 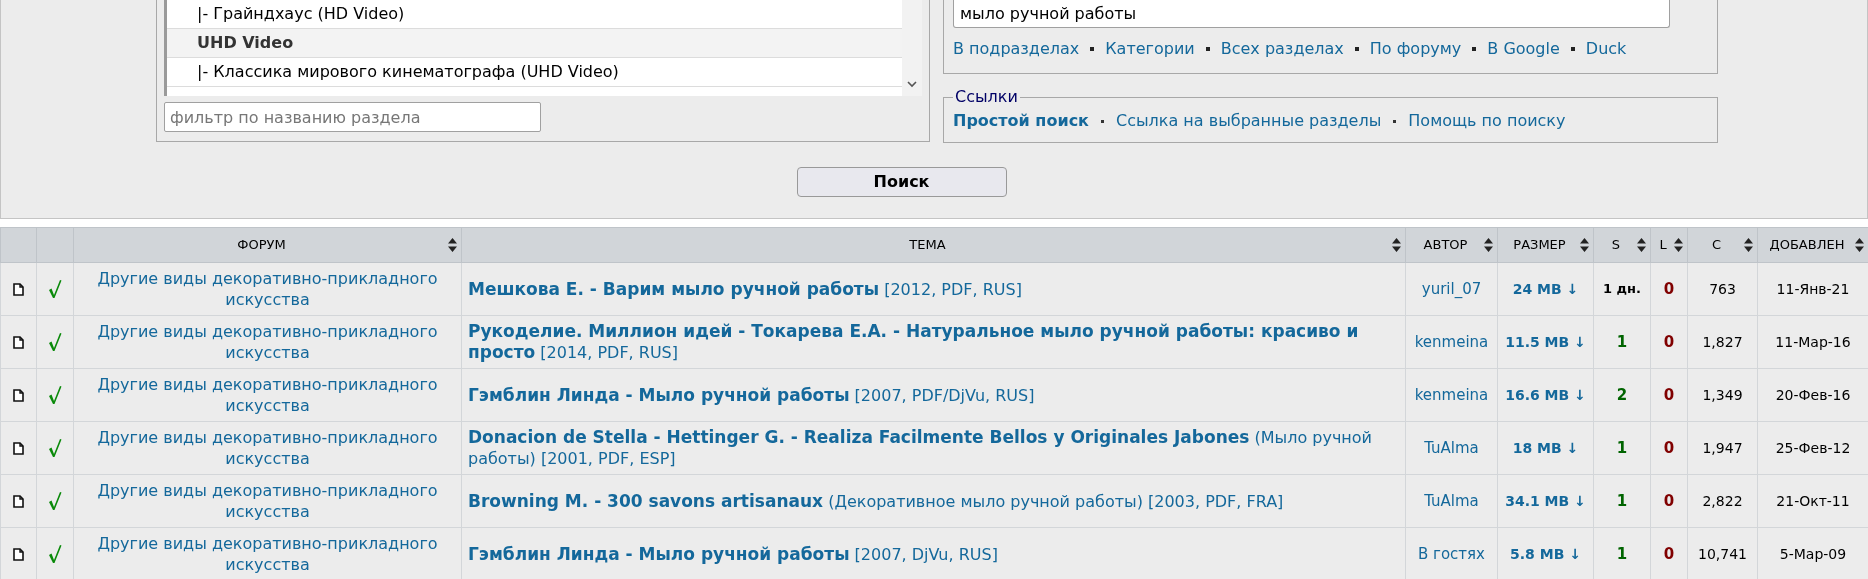 I want to click on search-button: Поиск, so click(x=901, y=182).